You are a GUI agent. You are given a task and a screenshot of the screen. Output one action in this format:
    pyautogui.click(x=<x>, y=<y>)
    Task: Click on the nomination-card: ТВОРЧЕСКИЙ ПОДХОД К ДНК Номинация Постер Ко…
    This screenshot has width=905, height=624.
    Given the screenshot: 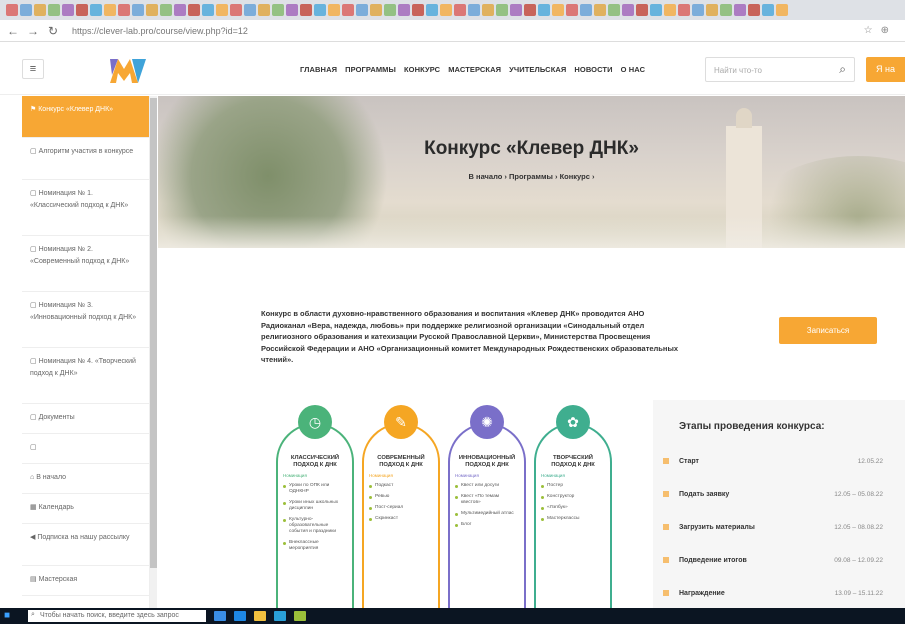 What is the action you would take?
    pyautogui.click(x=573, y=523)
    